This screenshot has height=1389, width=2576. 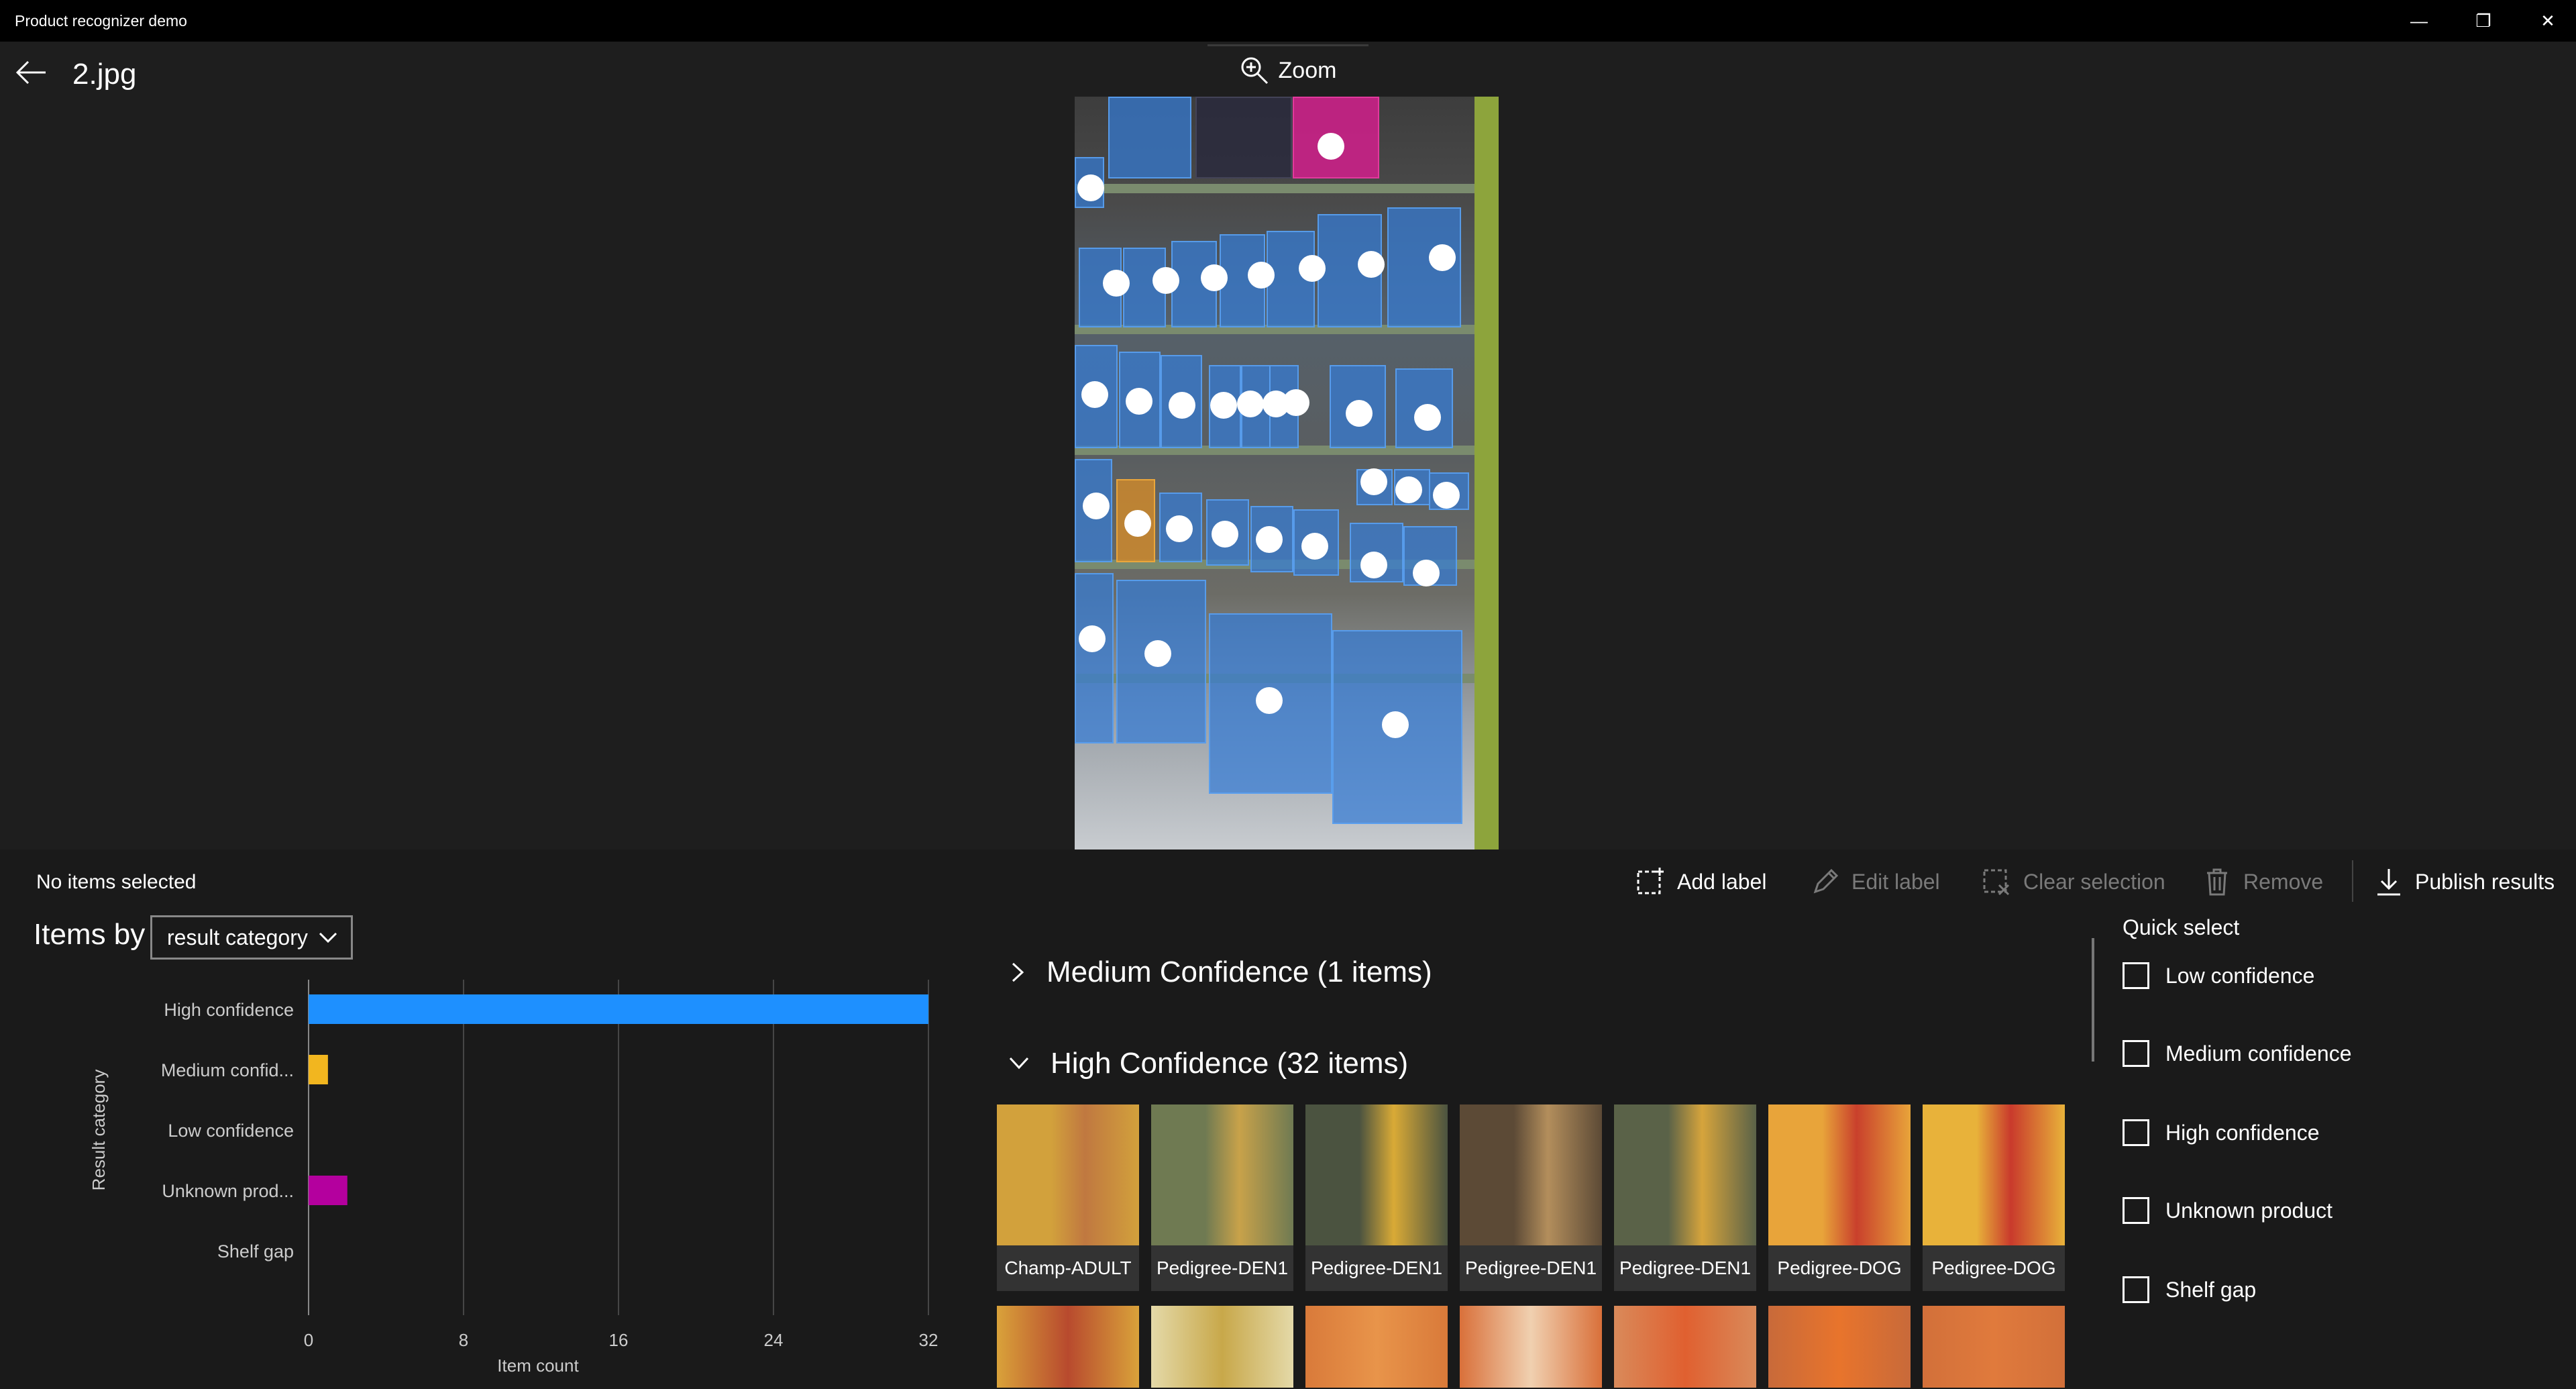 What do you see at coordinates (2181, 927) in the screenshot?
I see `quick-select-title: Quick select` at bounding box center [2181, 927].